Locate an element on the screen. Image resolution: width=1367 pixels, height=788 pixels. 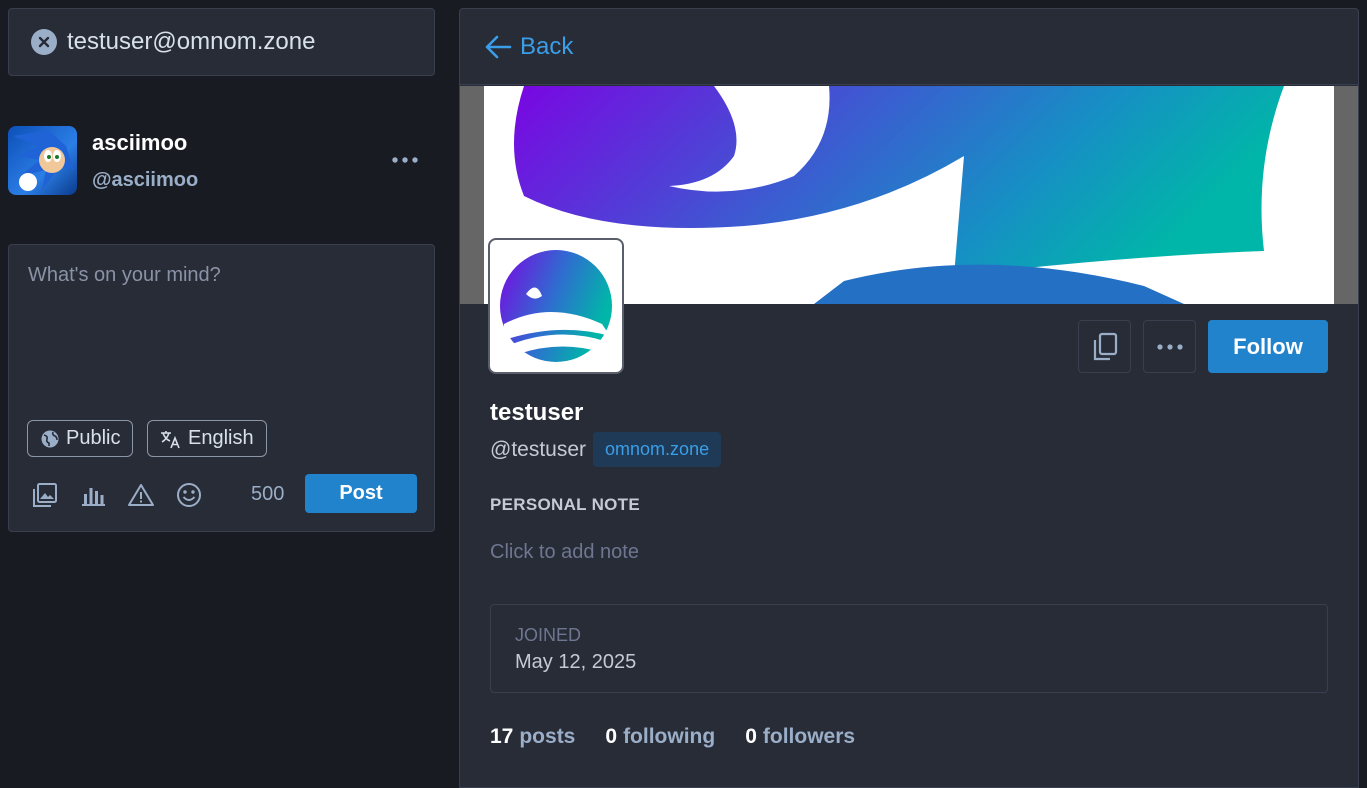
following-link: 0 following is located at coordinates (660, 737).